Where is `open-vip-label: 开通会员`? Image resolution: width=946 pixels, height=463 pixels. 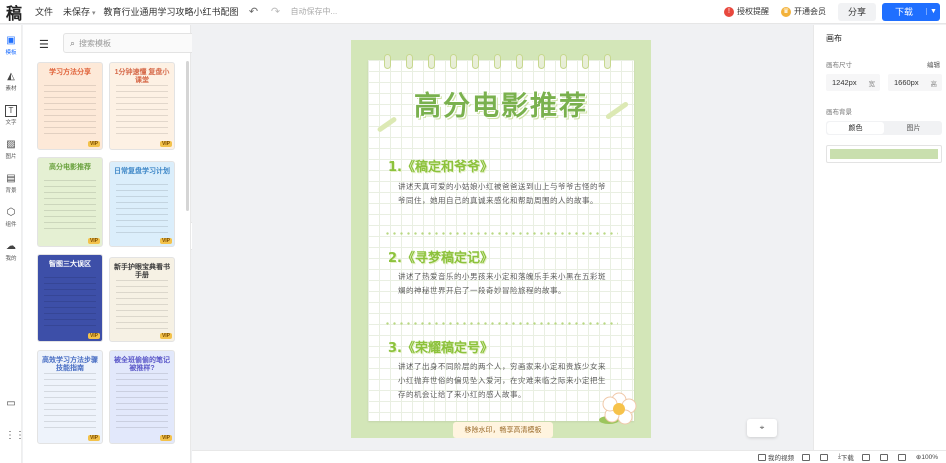 open-vip-label: 开通会员 is located at coordinates (810, 11).